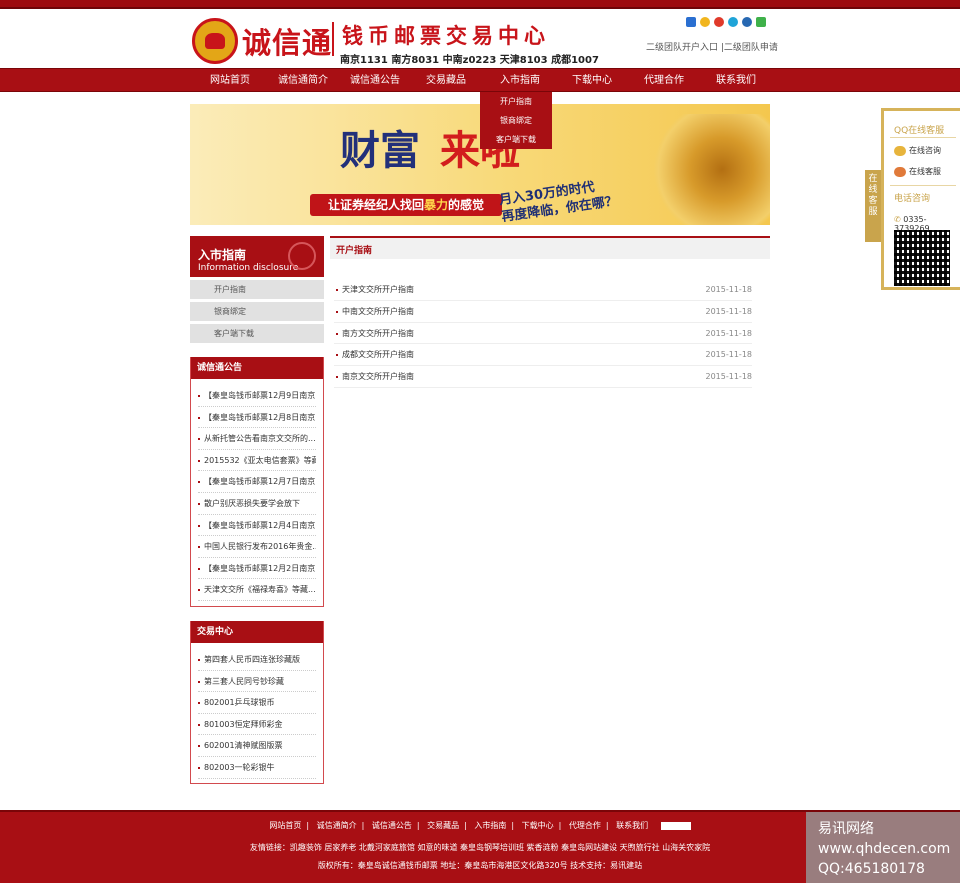 The image size is (960, 883). Describe the element at coordinates (710, 169) in the screenshot. I see `coin-stairs-image` at that location.